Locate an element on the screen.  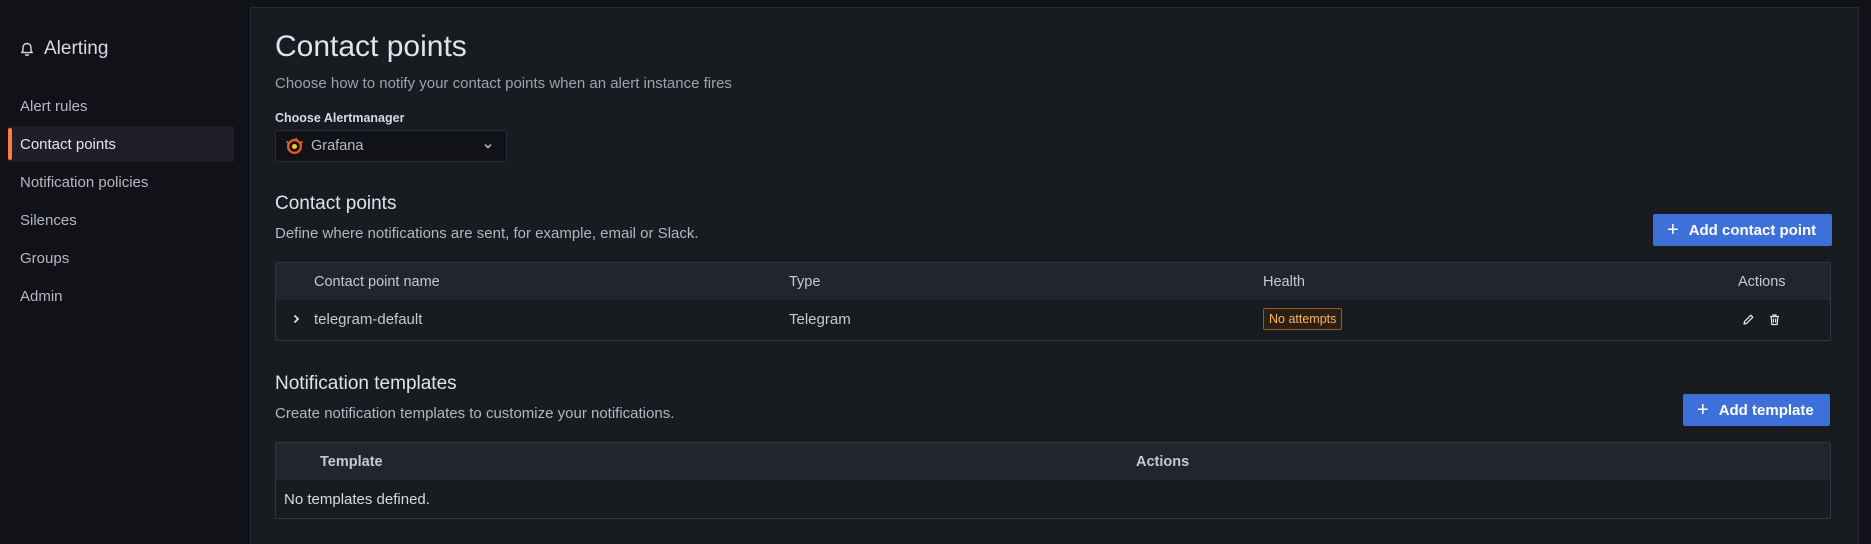
contact-point-name: telegram-default is located at coordinates (368, 319).